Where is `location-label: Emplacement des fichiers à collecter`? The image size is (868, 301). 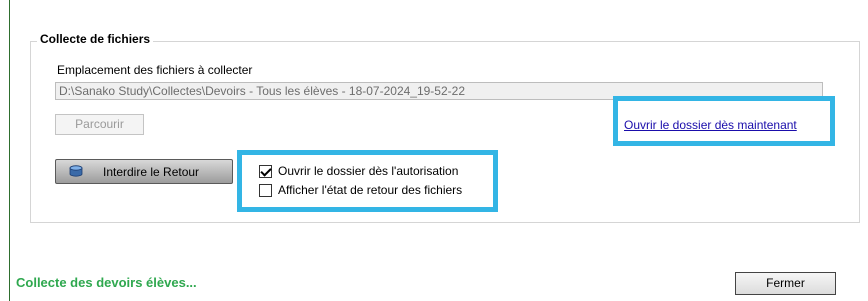 location-label: Emplacement des fichiers à collecter is located at coordinates (155, 70).